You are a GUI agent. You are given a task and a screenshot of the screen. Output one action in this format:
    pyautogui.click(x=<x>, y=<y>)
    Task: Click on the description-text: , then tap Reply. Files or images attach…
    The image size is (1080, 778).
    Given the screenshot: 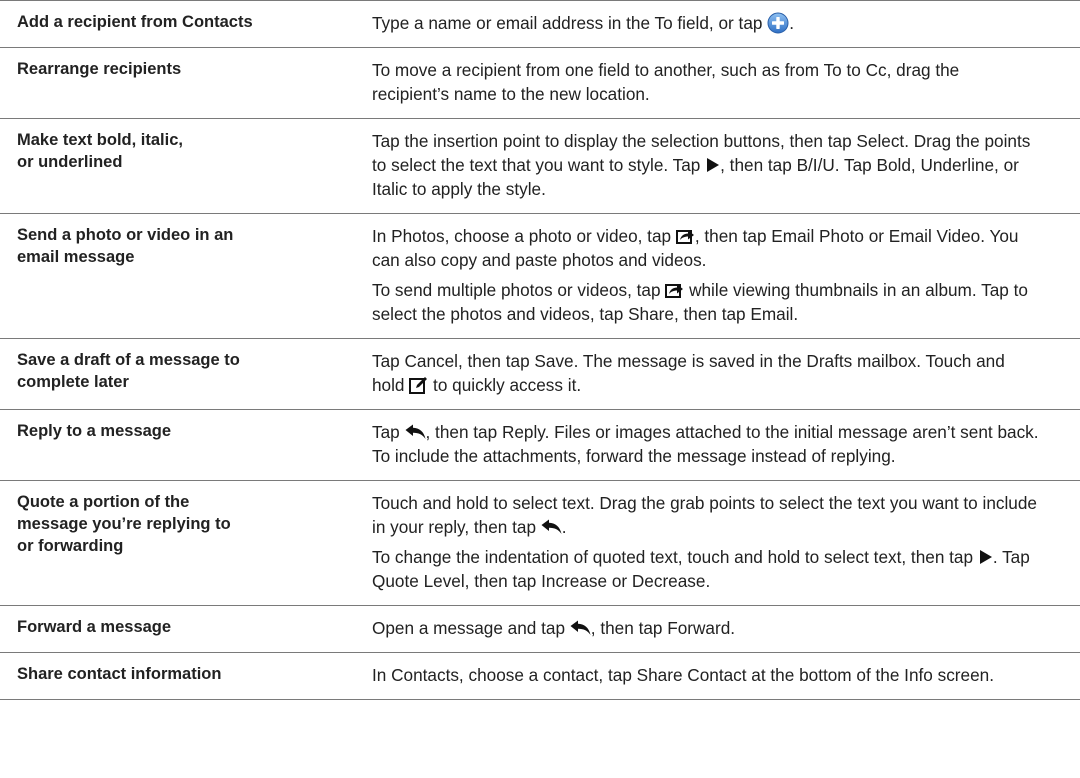 What is the action you would take?
    pyautogui.click(x=705, y=444)
    